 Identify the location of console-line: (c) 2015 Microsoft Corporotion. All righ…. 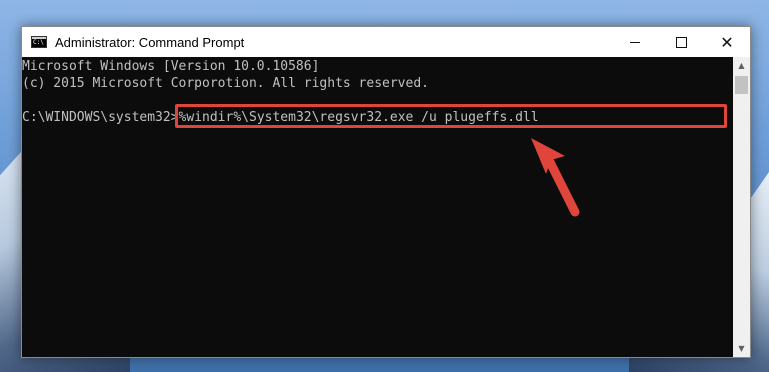
(225, 83).